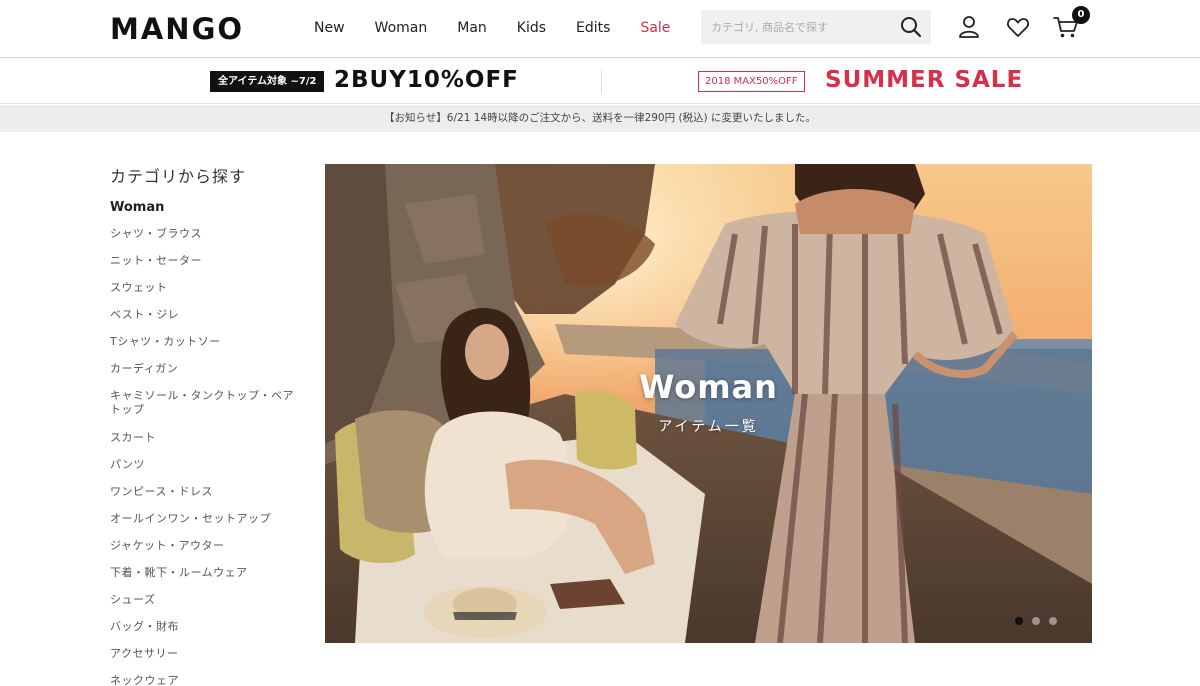 The image size is (1200, 686). I want to click on sale-title: SUMMER SALE, so click(924, 80).